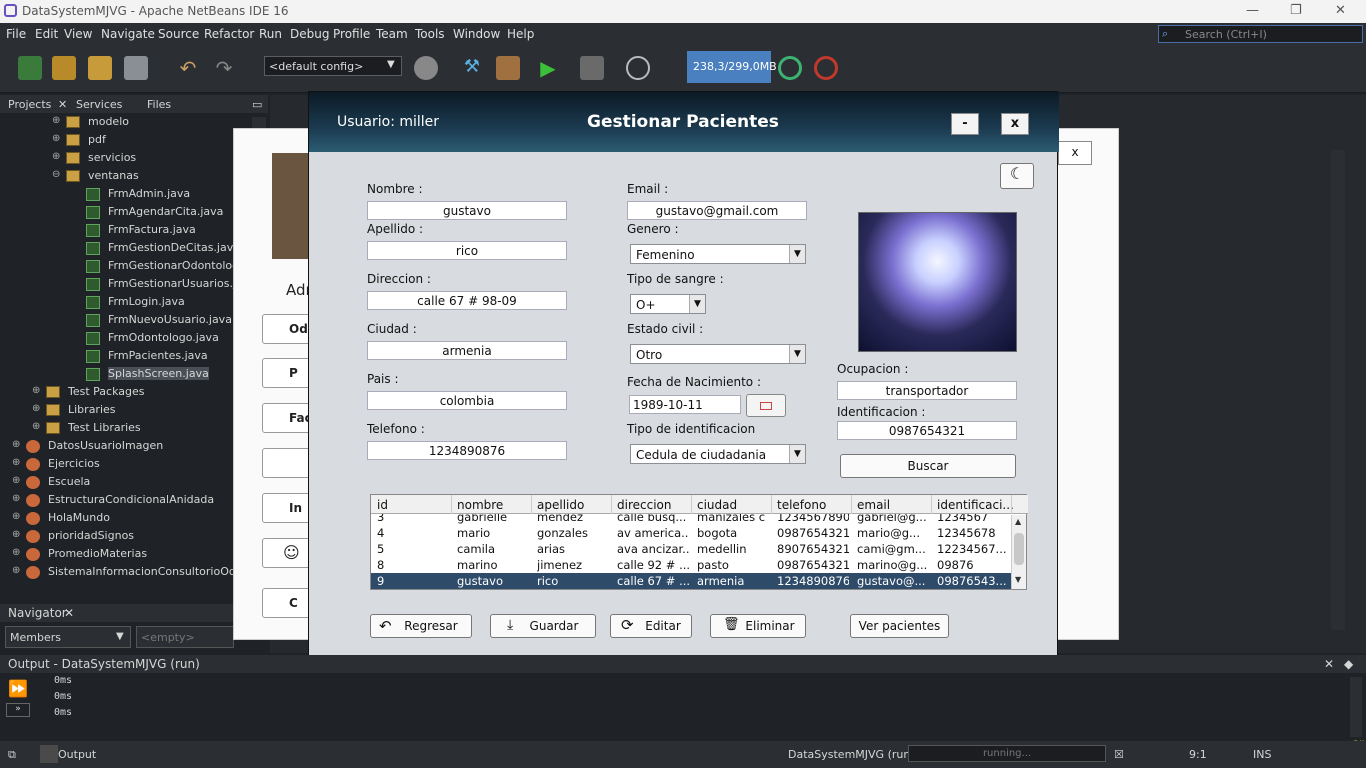  Describe the element at coordinates (165, 211) in the screenshot. I see `tree-item: FrmAgendarCita.java` at that location.